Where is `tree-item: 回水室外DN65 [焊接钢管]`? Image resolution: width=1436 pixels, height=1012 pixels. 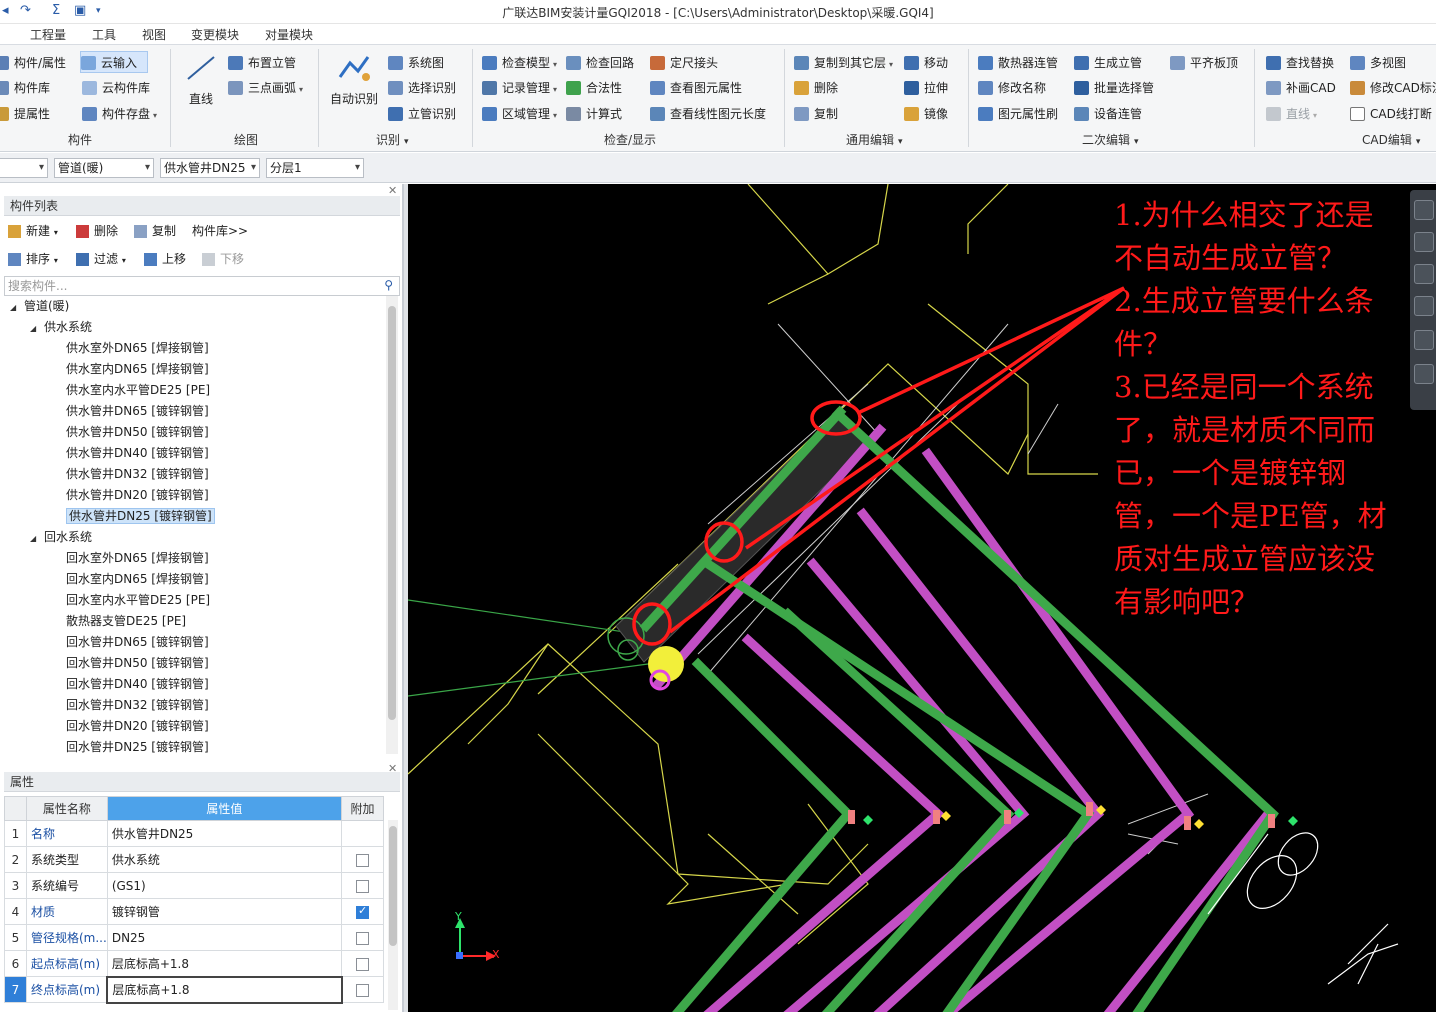
tree-item: 回水室外DN65 [焊接钢管] is located at coordinates (137, 558).